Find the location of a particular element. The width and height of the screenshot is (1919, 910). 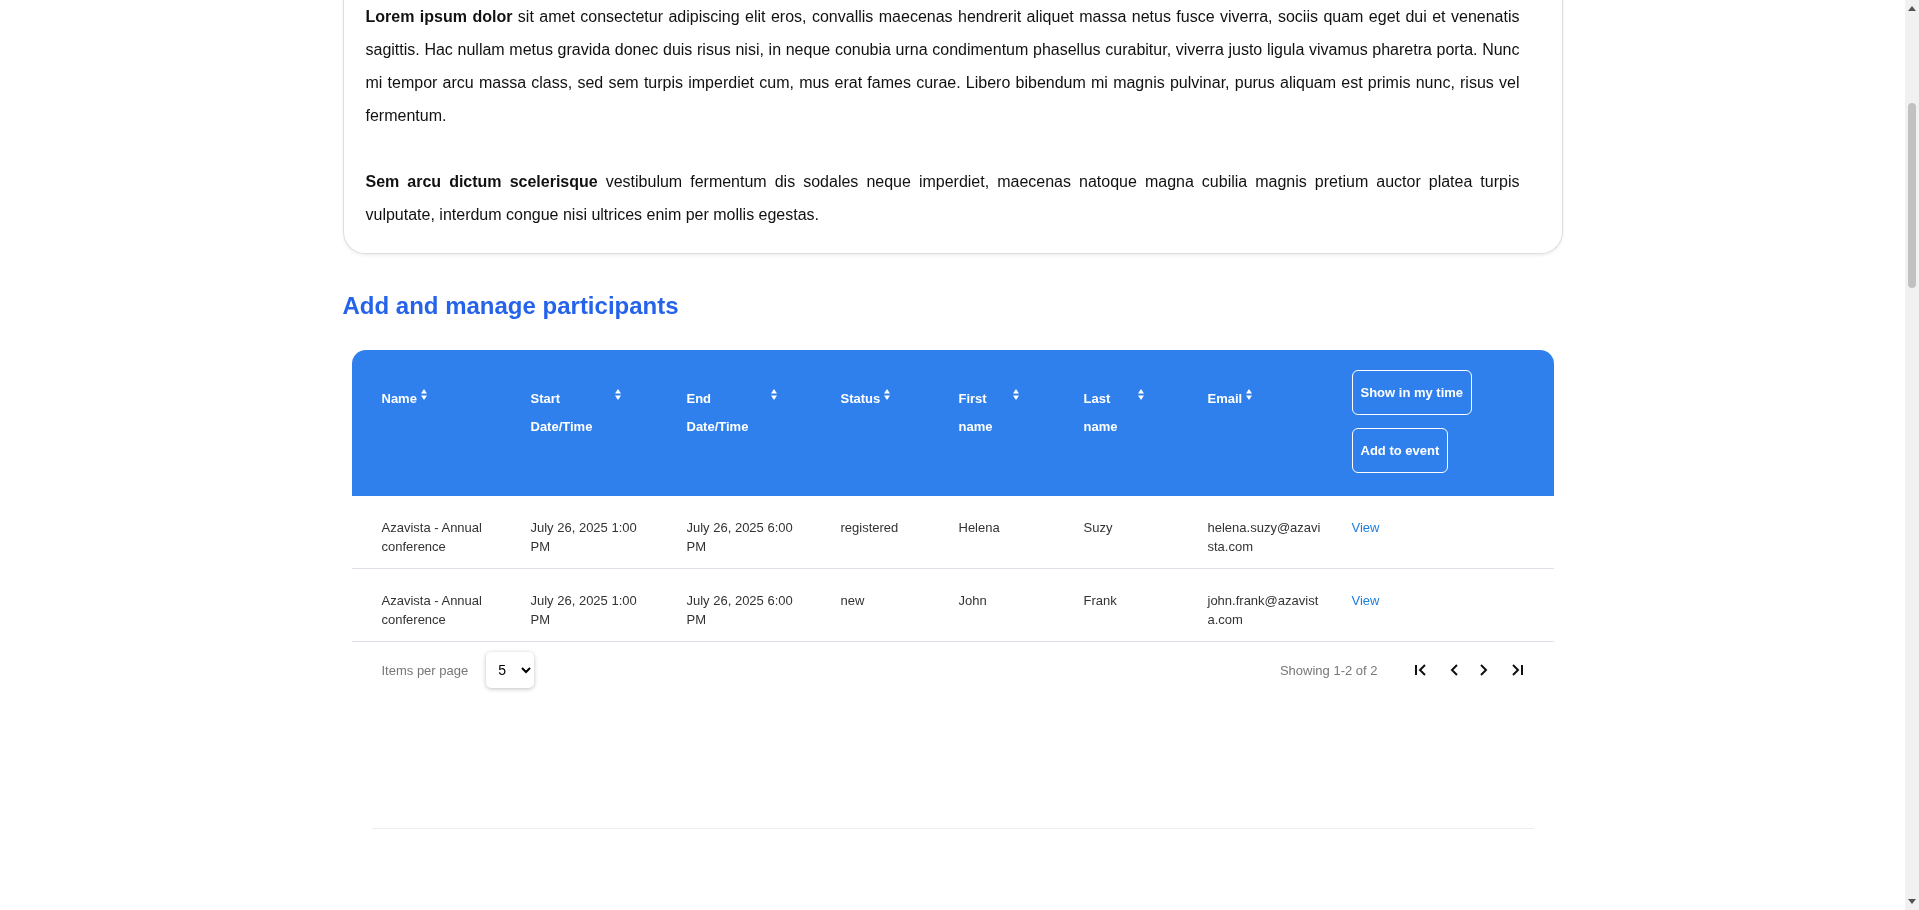

table-cell-text: john.frank@azavista.com is located at coordinates (1263, 610).